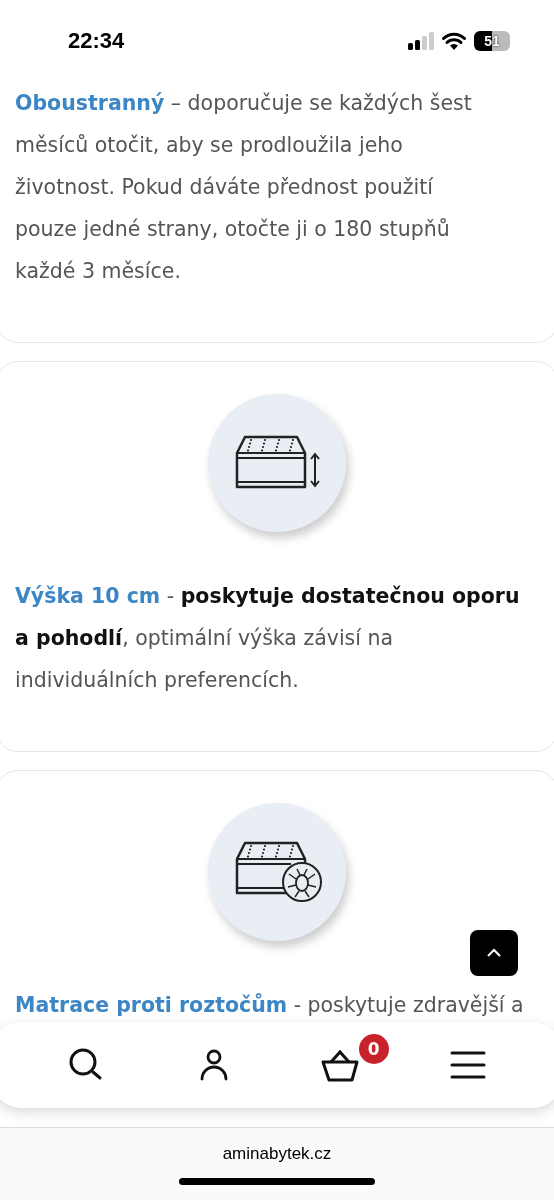 The height and width of the screenshot is (1200, 554). Describe the element at coordinates (373, 1049) in the screenshot. I see `cart-count: 0` at that location.